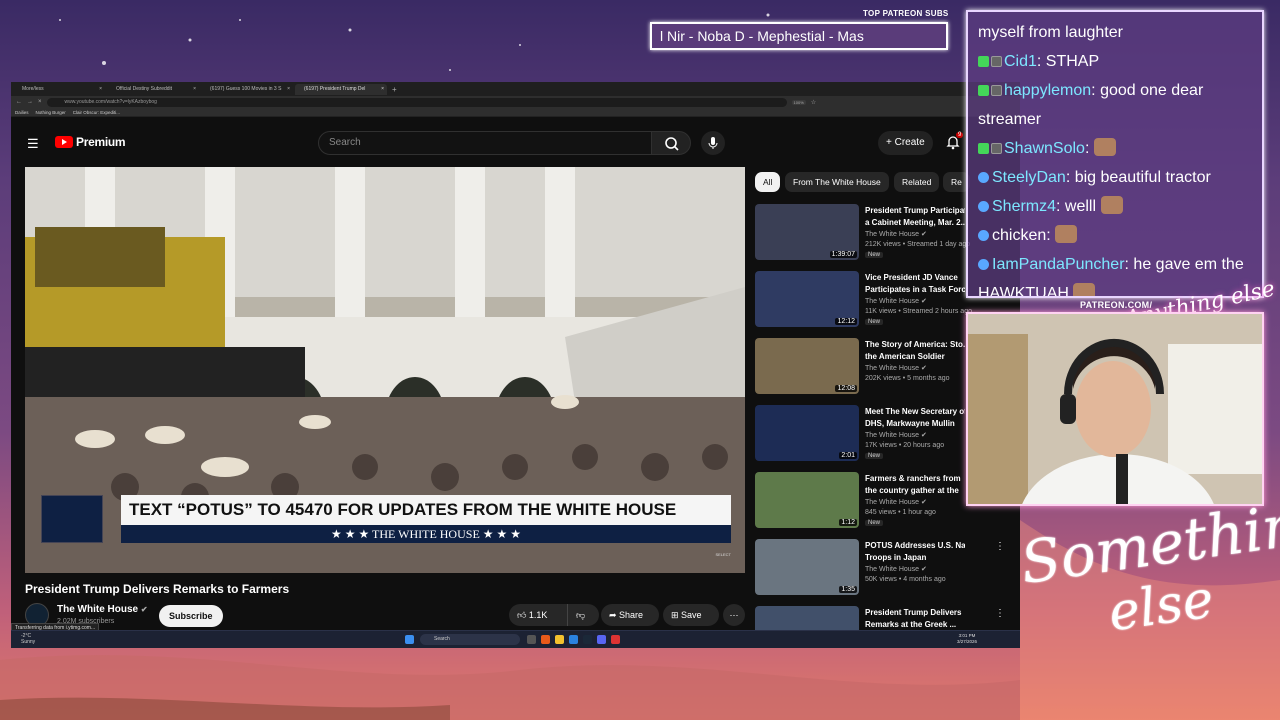  What do you see at coordinates (22, 112) in the screenshot?
I see `bookmark-item: Dailies` at bounding box center [22, 112].